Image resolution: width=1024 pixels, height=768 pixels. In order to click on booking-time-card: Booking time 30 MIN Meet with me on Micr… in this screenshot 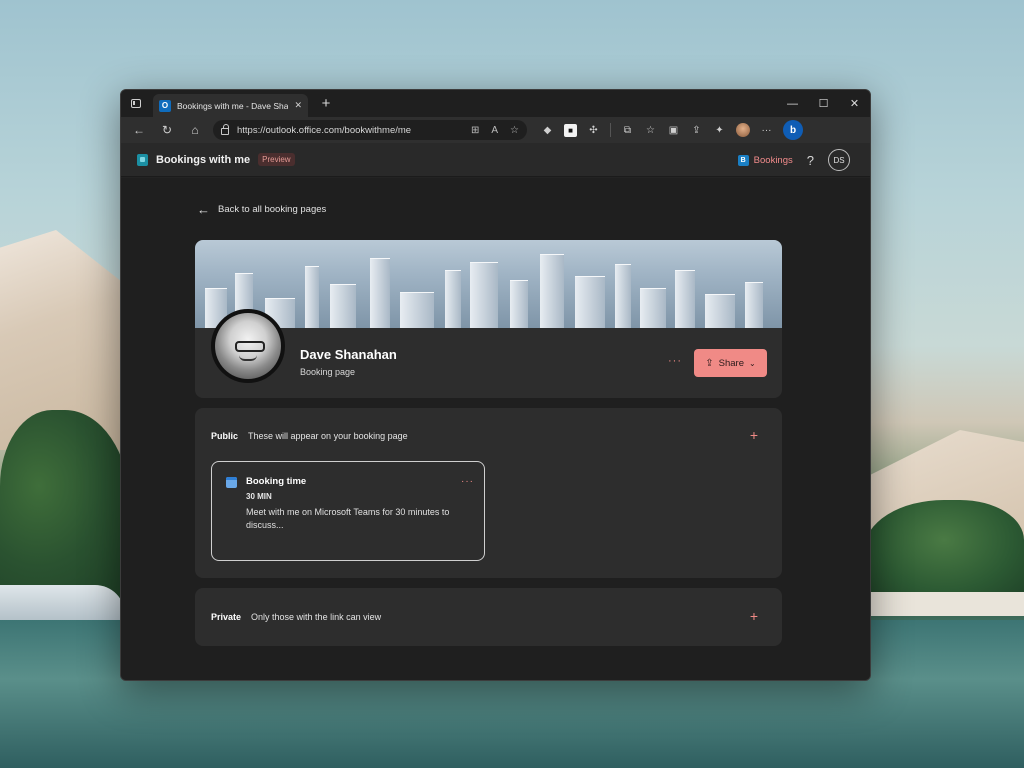, I will do `click(348, 511)`.